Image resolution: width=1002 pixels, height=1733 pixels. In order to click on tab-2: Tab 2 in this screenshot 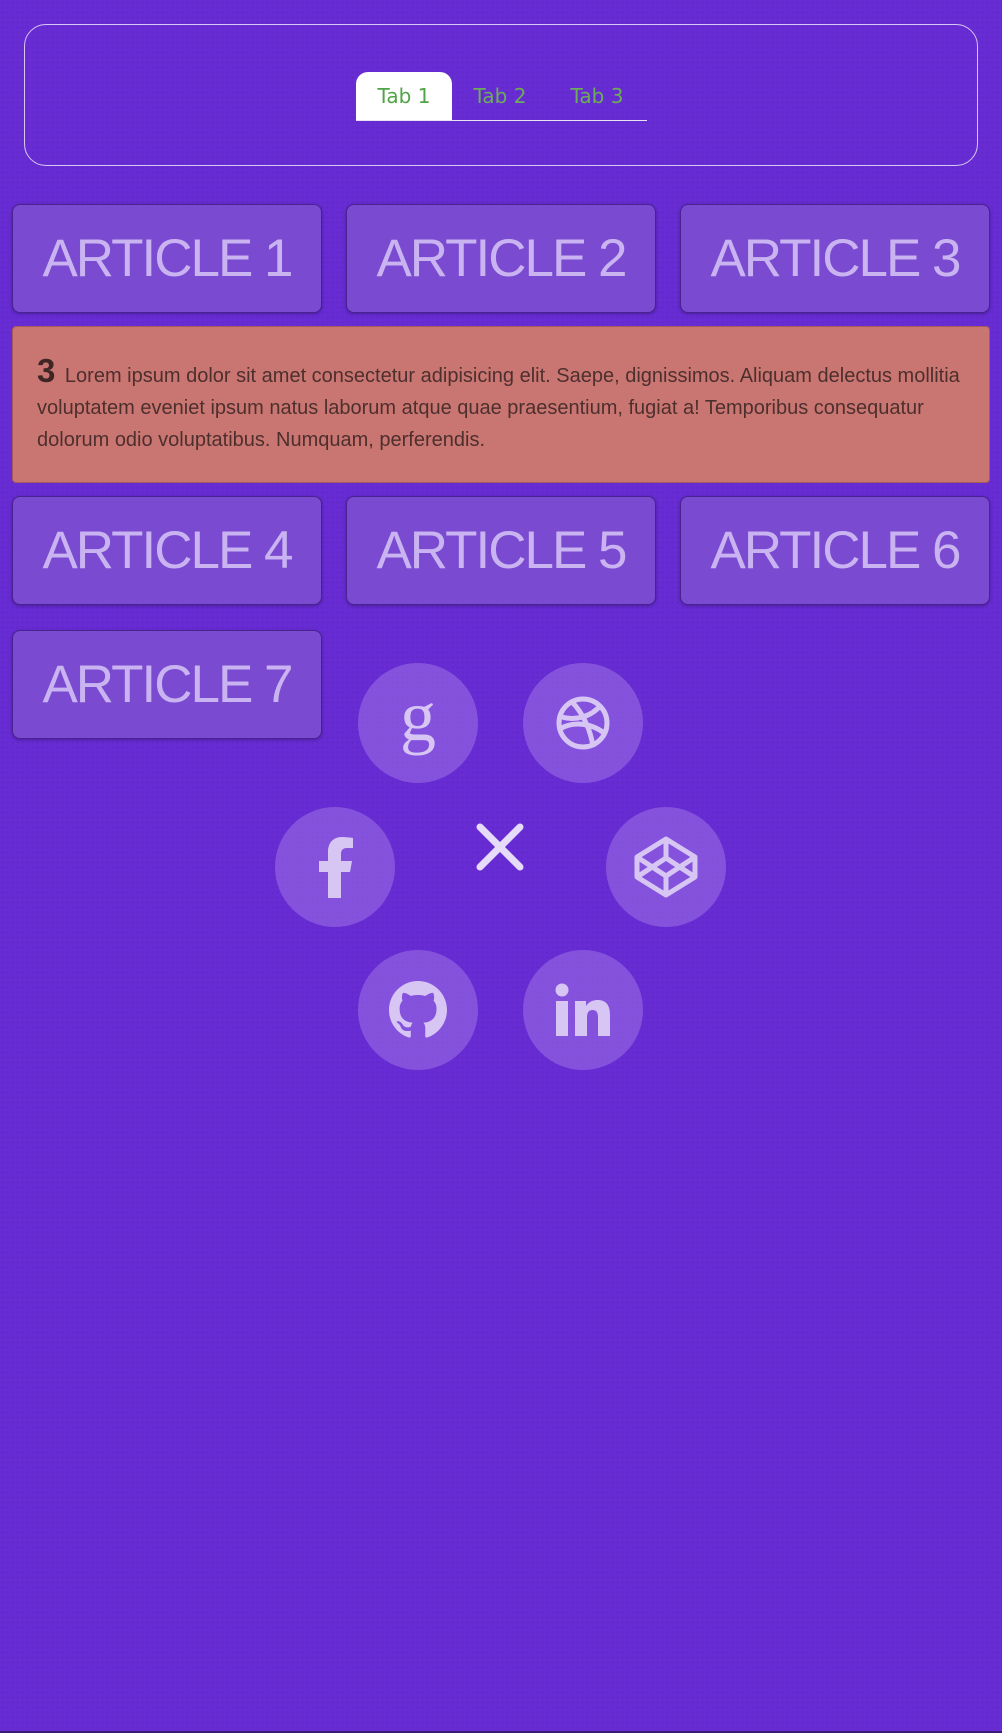, I will do `click(500, 96)`.